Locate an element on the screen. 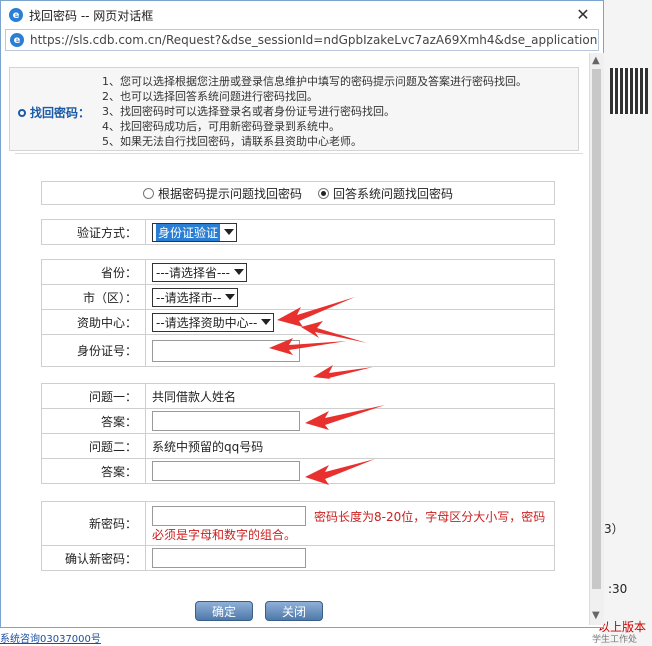 This screenshot has height=646, width=652. new-password-cell: 密码长度为8-20位，字母区分大小写，密码 必须是字母和数字的组合。 is located at coordinates (350, 523).